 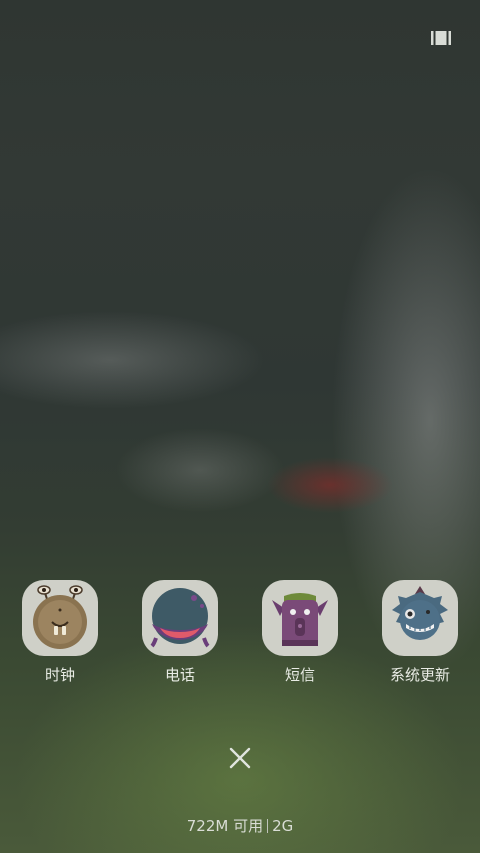 I want to click on app-label: 时钟, so click(x=59, y=675).